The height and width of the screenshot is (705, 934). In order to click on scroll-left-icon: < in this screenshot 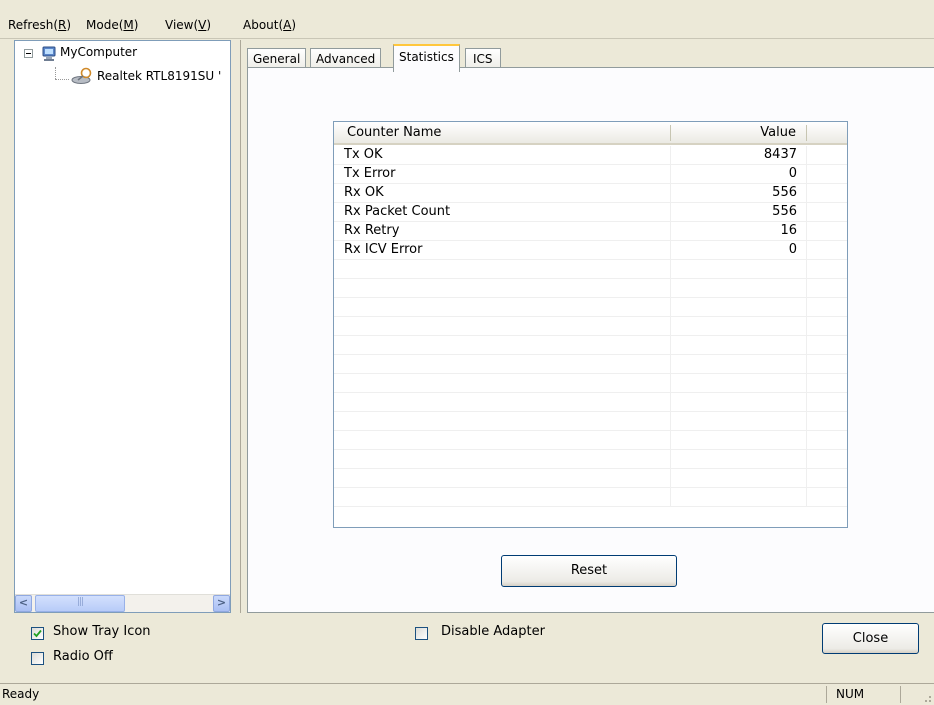, I will do `click(23, 603)`.